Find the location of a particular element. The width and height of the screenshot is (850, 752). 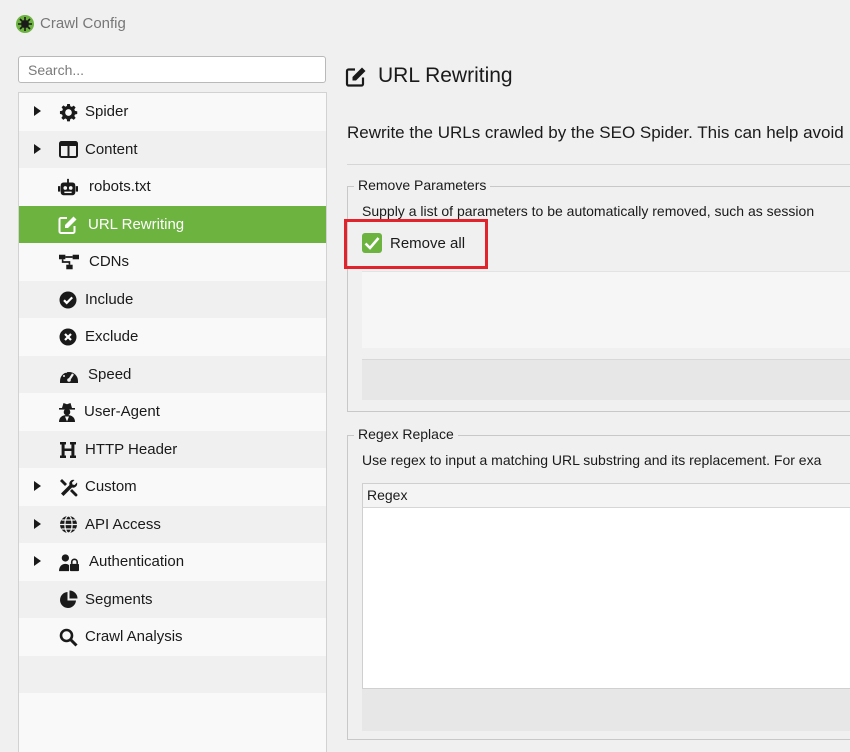

sidebar-item-label: CDNs is located at coordinates (109, 261).